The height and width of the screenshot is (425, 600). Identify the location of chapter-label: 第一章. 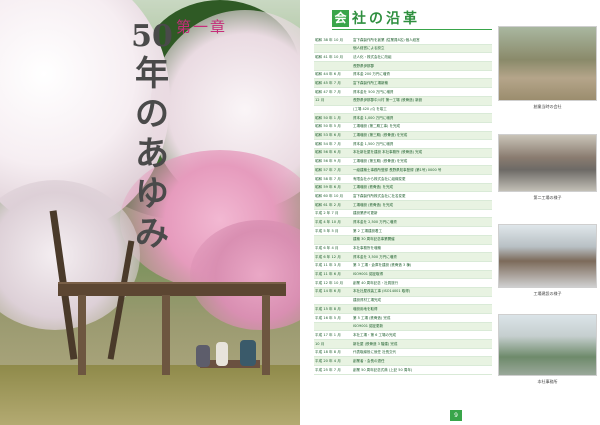
(202, 27).